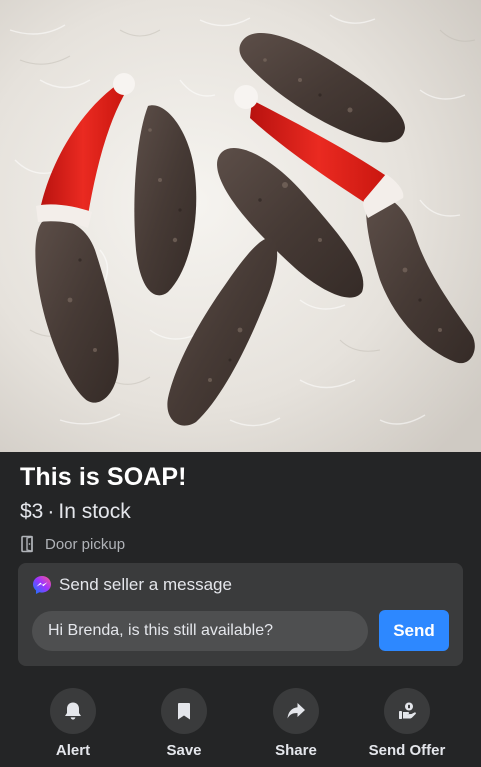 The width and height of the screenshot is (481, 767). I want to click on offer-hand-icon, so click(407, 710).